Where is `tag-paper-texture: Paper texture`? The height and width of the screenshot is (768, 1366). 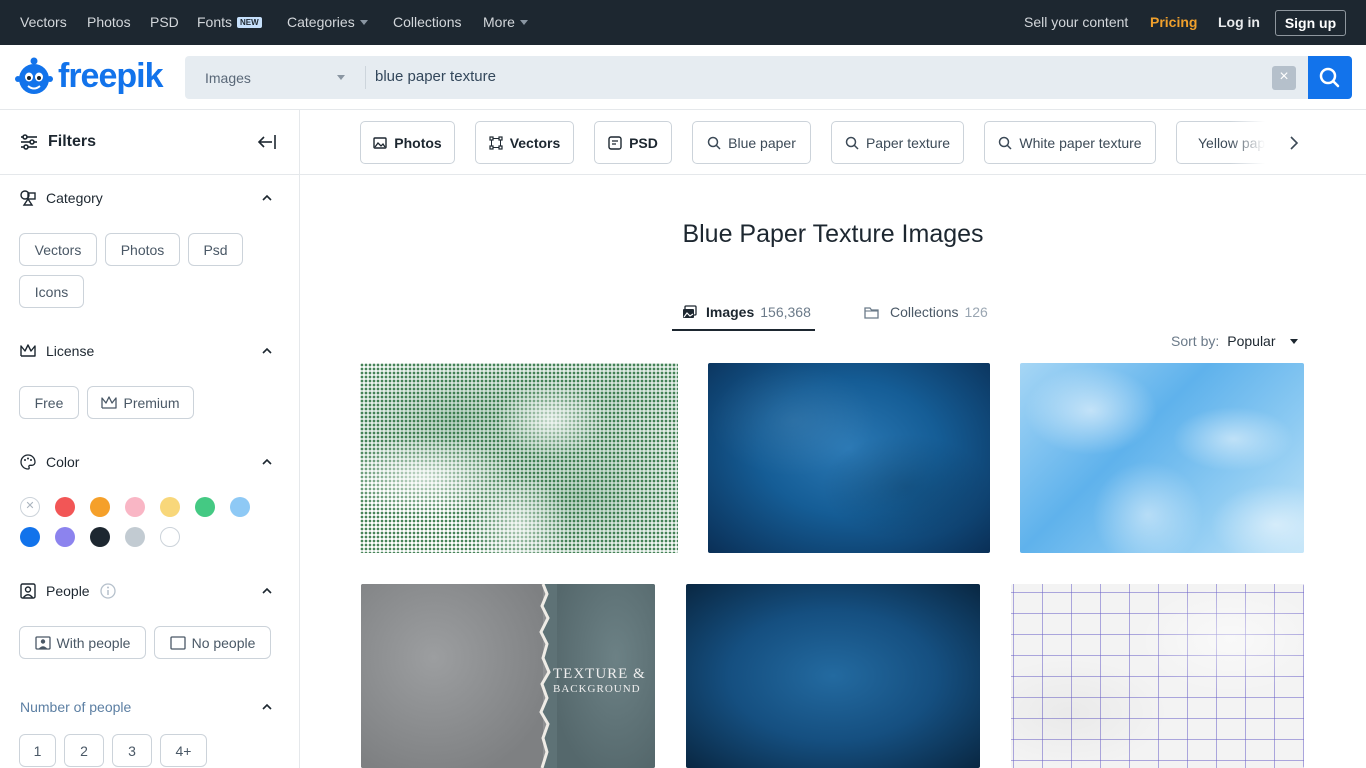 tag-paper-texture: Paper texture is located at coordinates (897, 142).